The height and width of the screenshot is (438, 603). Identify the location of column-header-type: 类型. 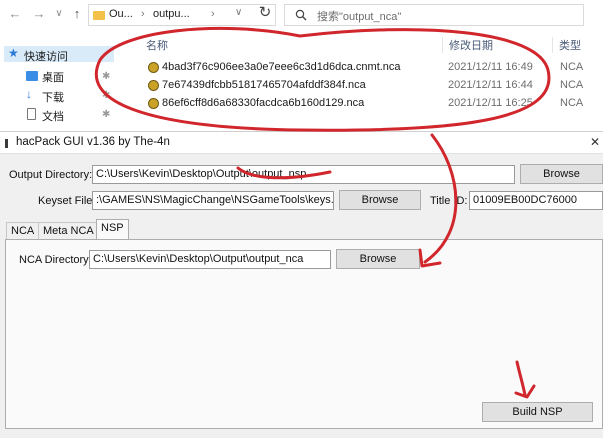
(566, 45).